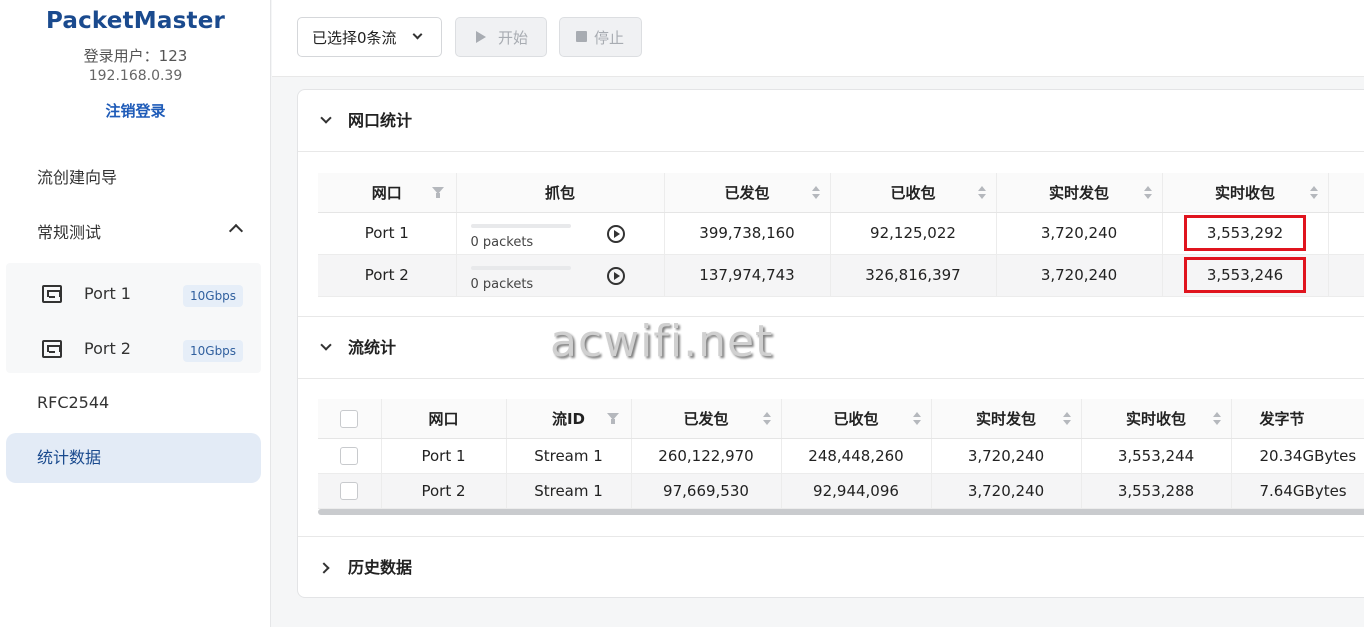  I want to click on start-button: 开始, so click(501, 37).